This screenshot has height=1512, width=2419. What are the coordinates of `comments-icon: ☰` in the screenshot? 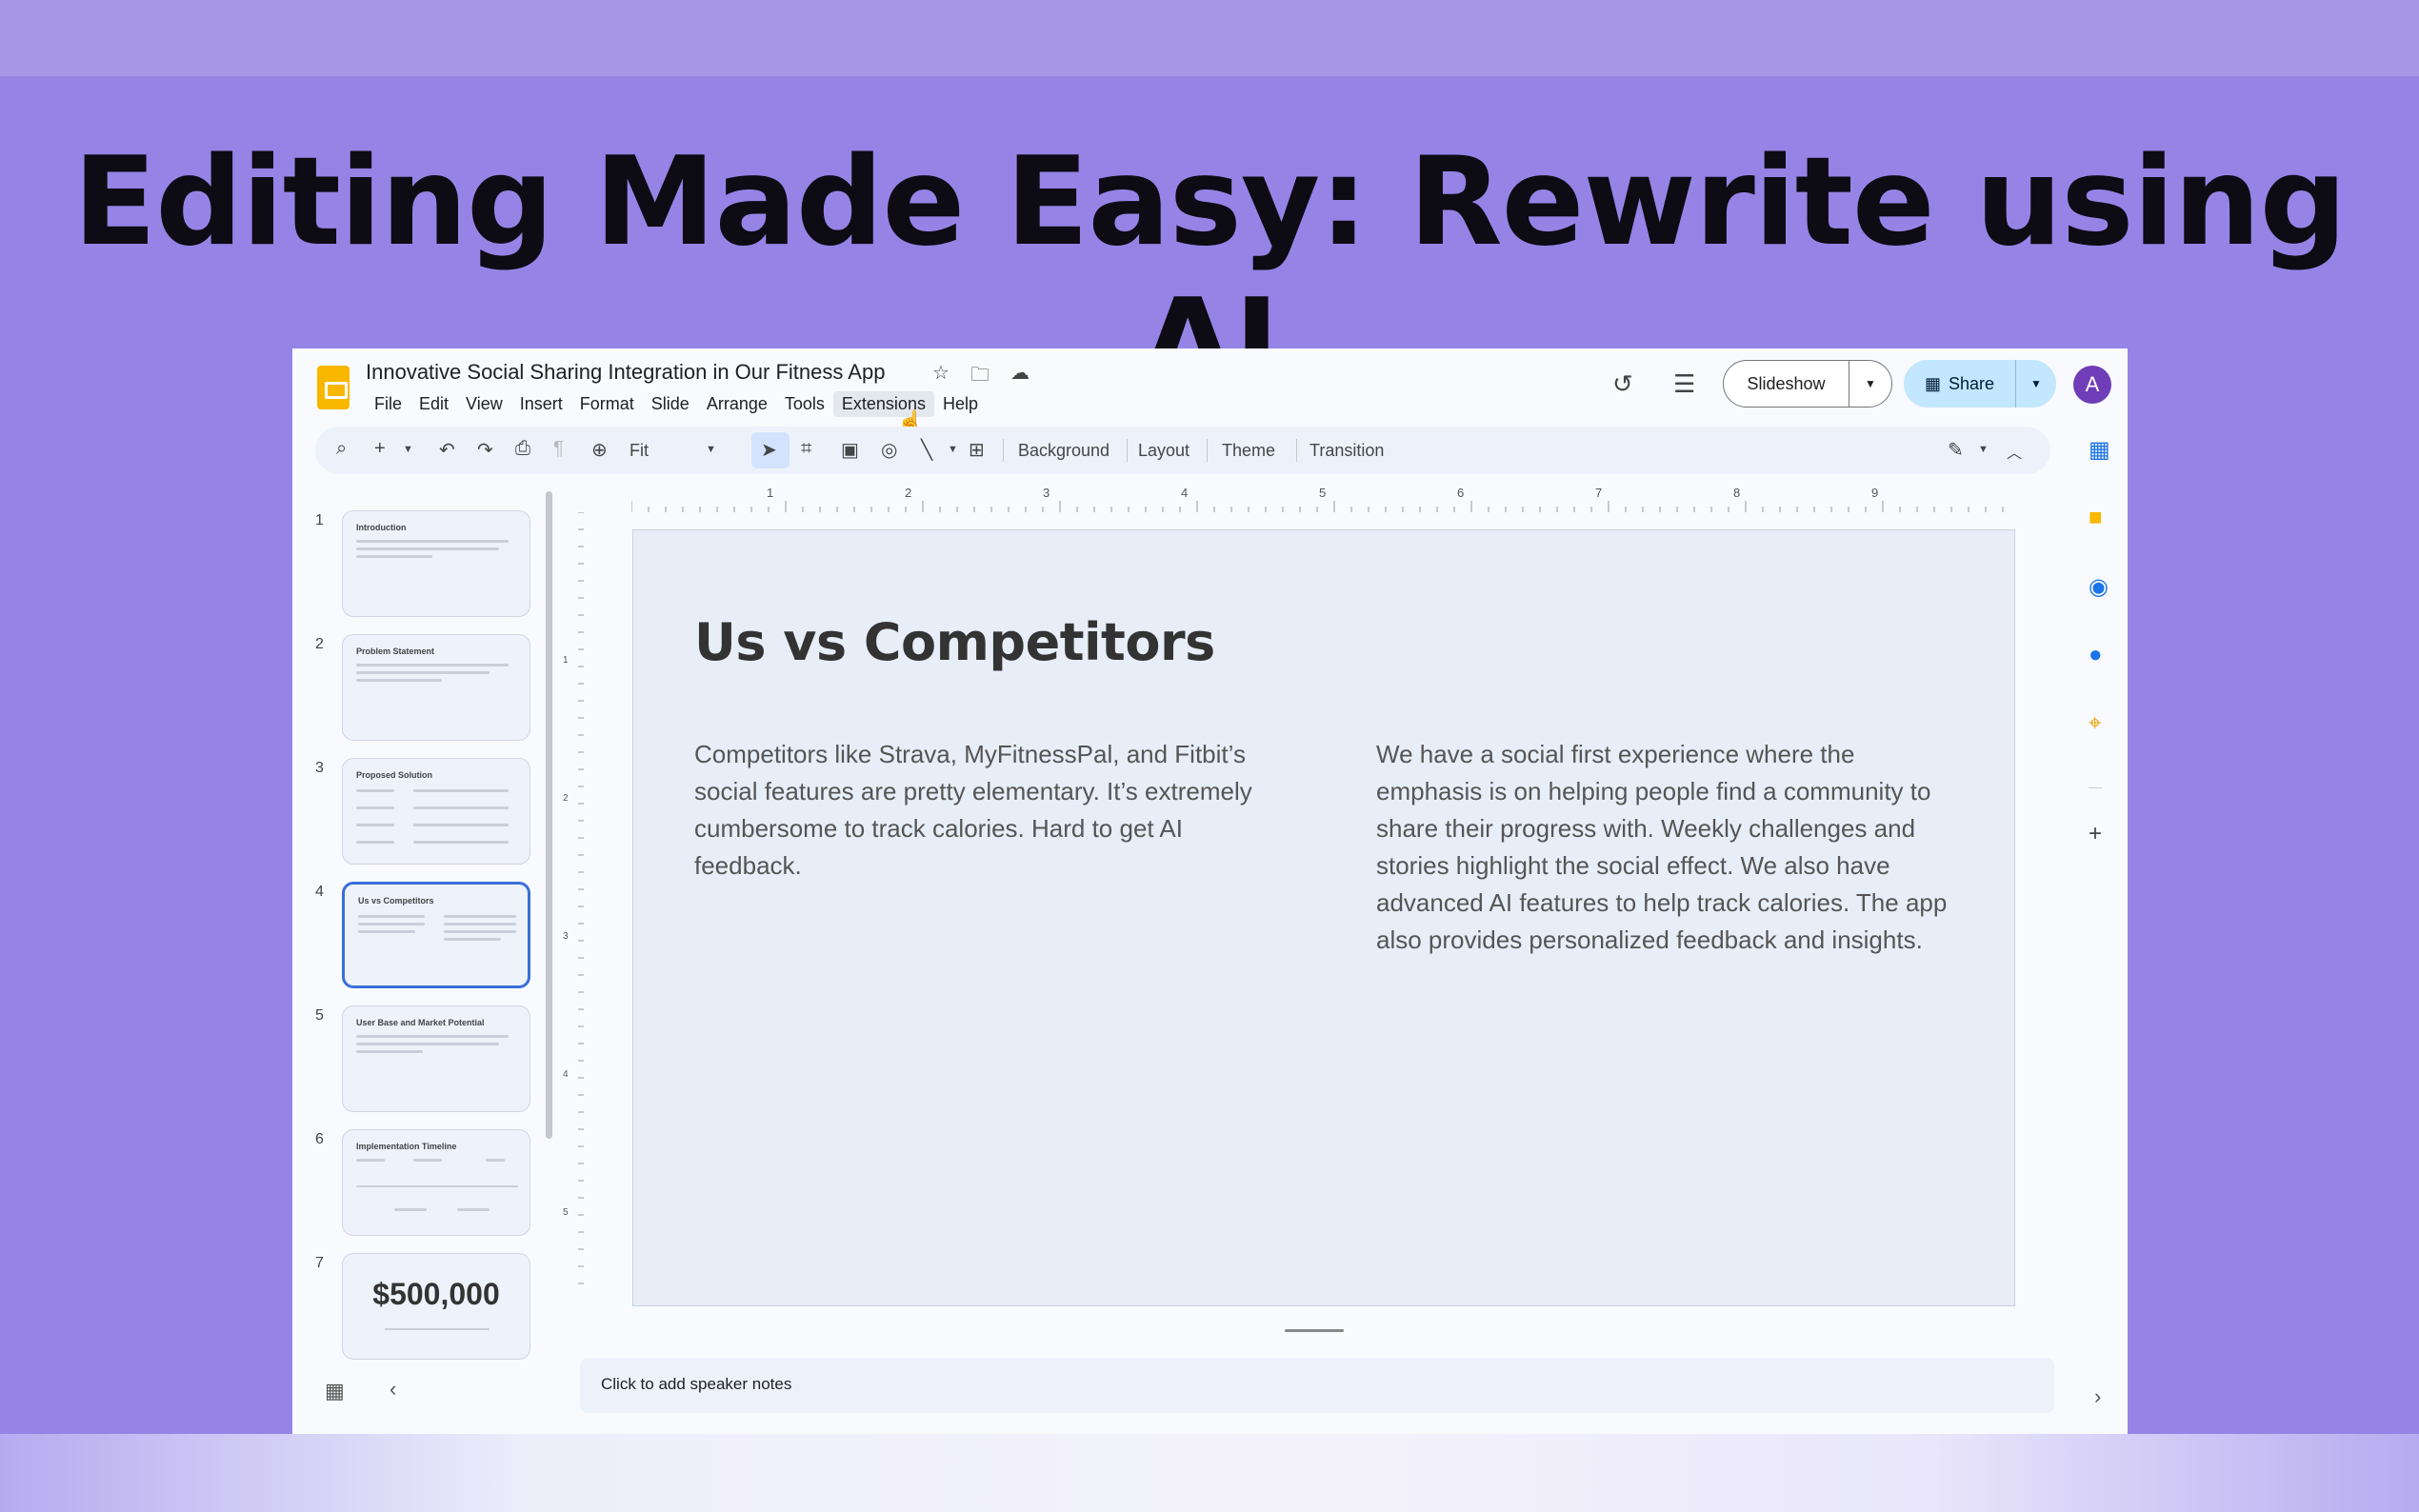 It's located at (1684, 384).